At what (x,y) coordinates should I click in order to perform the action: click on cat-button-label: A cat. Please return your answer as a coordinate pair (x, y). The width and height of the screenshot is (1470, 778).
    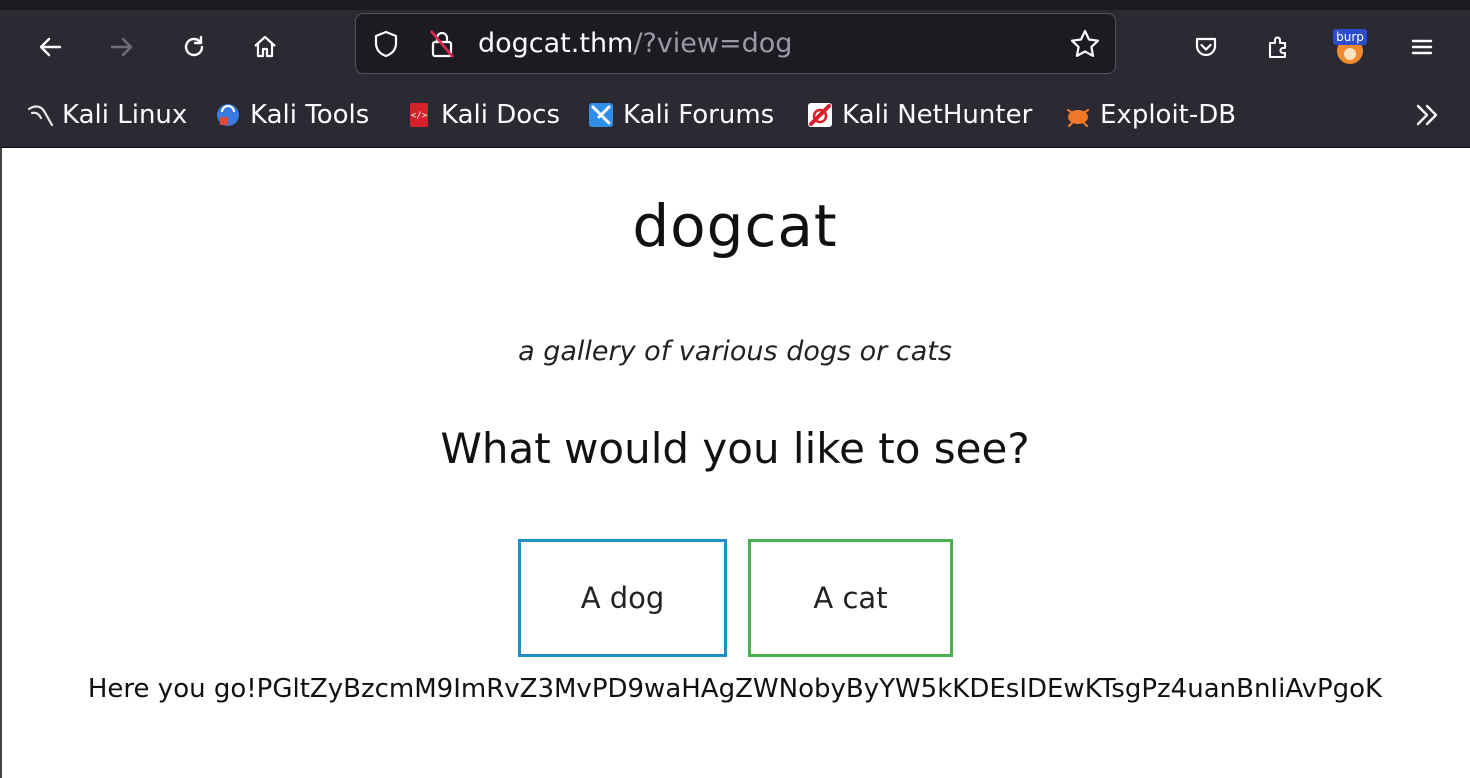
    Looking at the image, I should click on (850, 598).